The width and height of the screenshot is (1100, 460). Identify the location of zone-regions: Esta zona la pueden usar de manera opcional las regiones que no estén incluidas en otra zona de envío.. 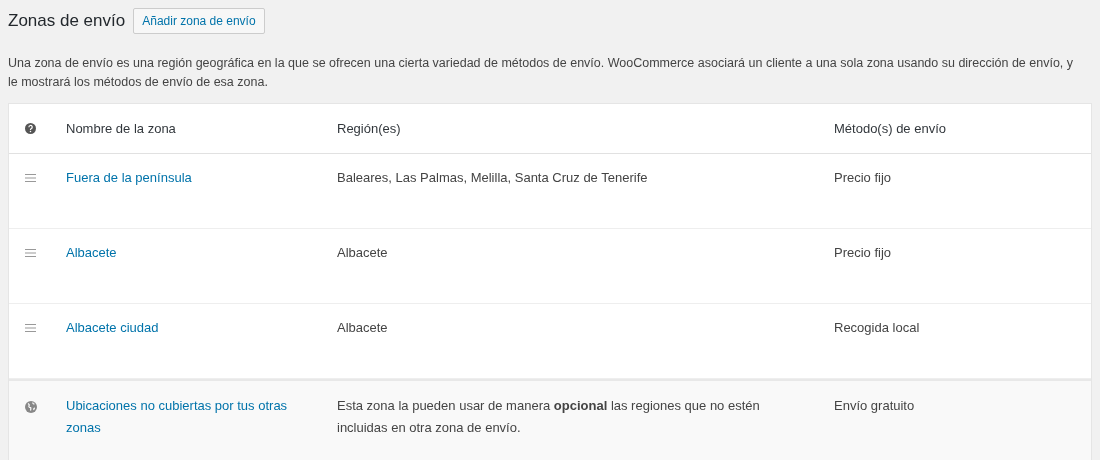
(548, 416).